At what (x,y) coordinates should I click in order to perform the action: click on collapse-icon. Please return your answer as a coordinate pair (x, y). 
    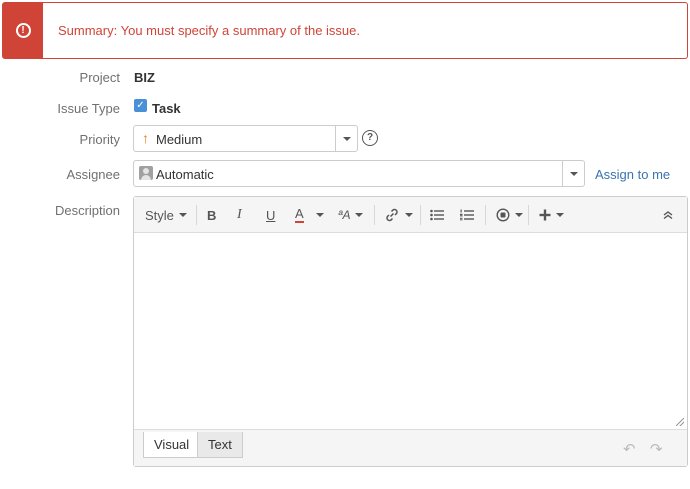
    Looking at the image, I should click on (668, 215).